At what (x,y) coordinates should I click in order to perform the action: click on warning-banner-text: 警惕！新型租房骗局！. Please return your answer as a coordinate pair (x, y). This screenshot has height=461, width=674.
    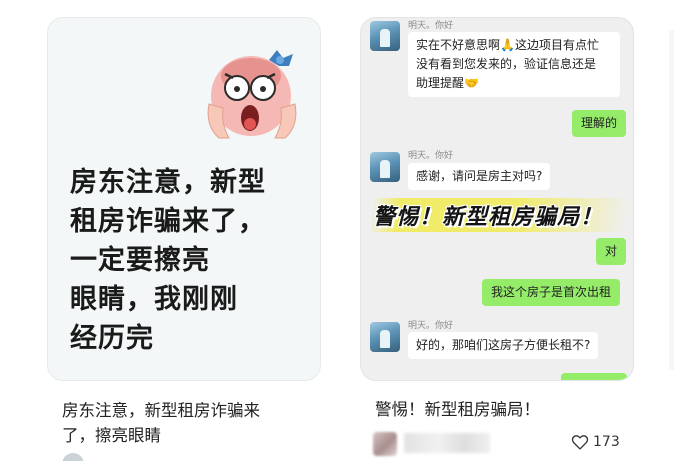
    Looking at the image, I should click on (488, 217).